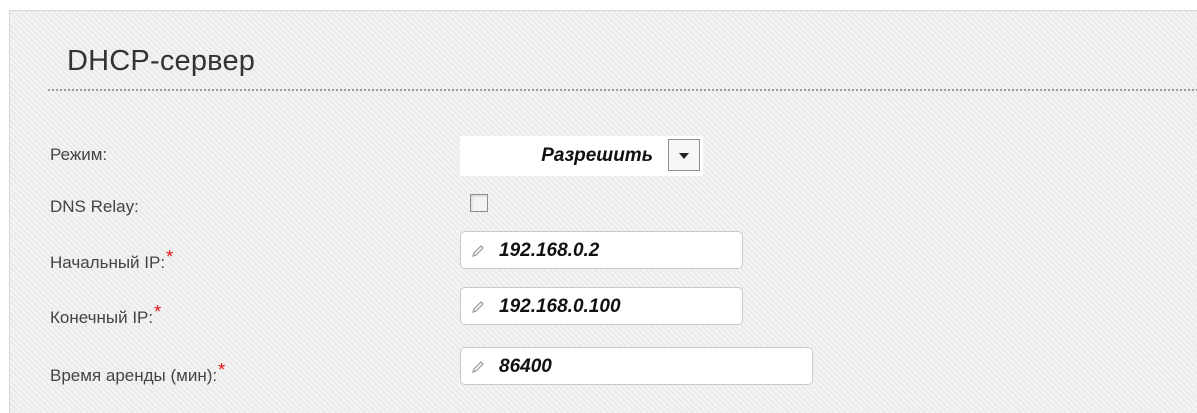 The image size is (1197, 413). What do you see at coordinates (601, 250) in the screenshot?
I see `start-ip-field: 192.168.0.2` at bounding box center [601, 250].